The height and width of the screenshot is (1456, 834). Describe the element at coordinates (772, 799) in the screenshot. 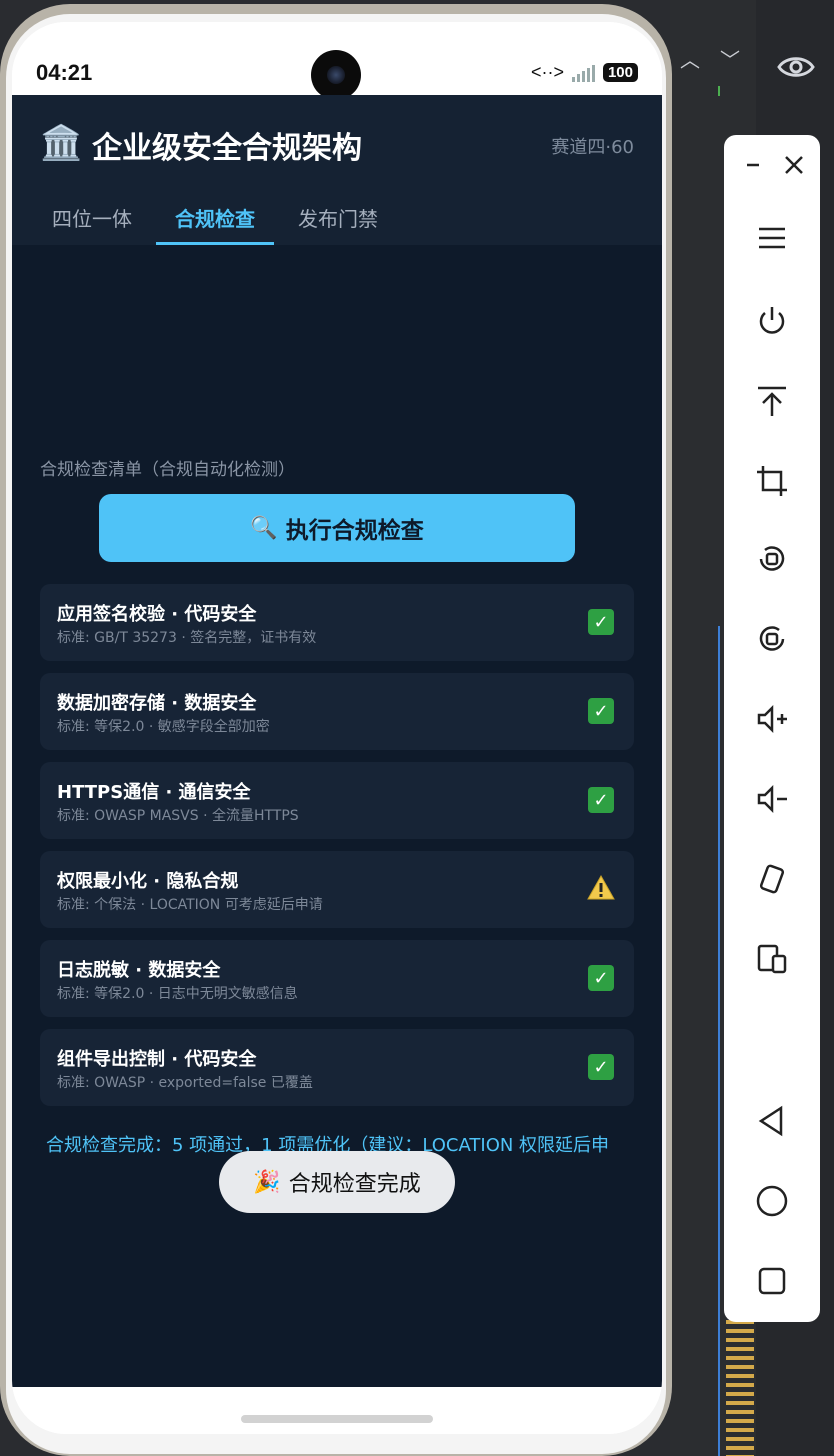

I see `volume-down-icon` at that location.